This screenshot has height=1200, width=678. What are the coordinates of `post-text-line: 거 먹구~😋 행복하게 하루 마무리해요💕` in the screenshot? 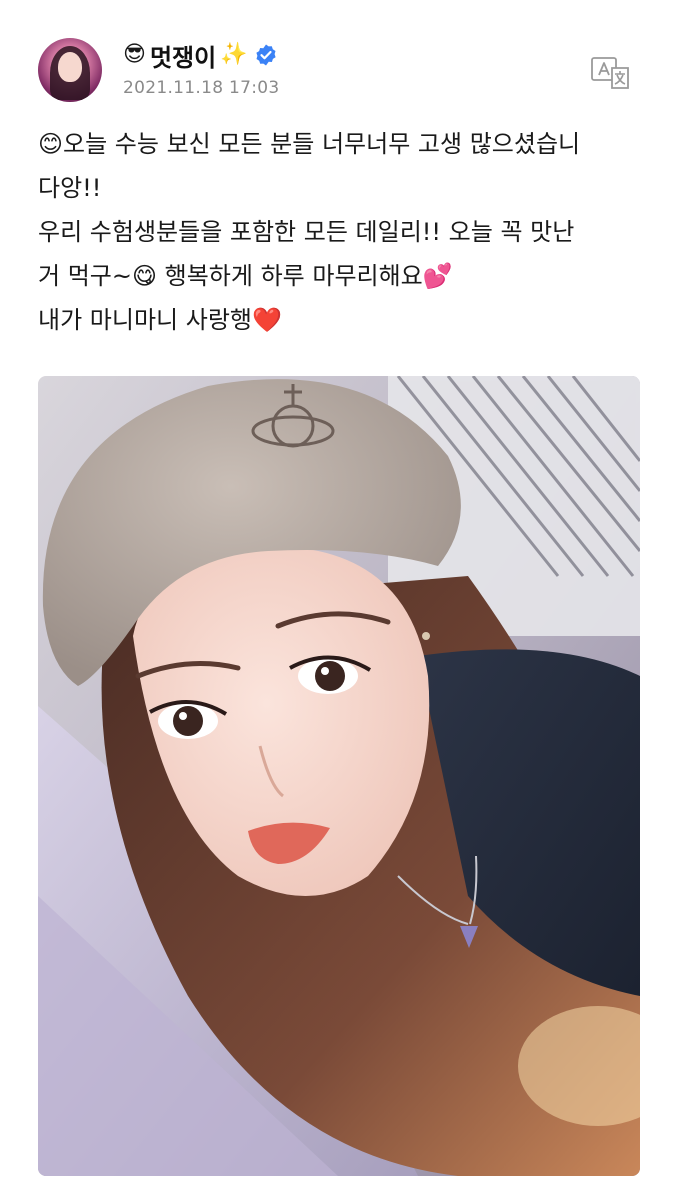 It's located at (245, 276).